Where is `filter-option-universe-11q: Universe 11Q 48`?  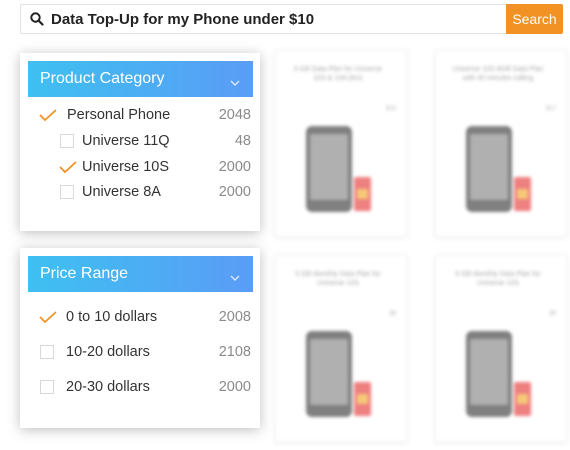 filter-option-universe-11q: Universe 11Q 48 is located at coordinates (140, 142).